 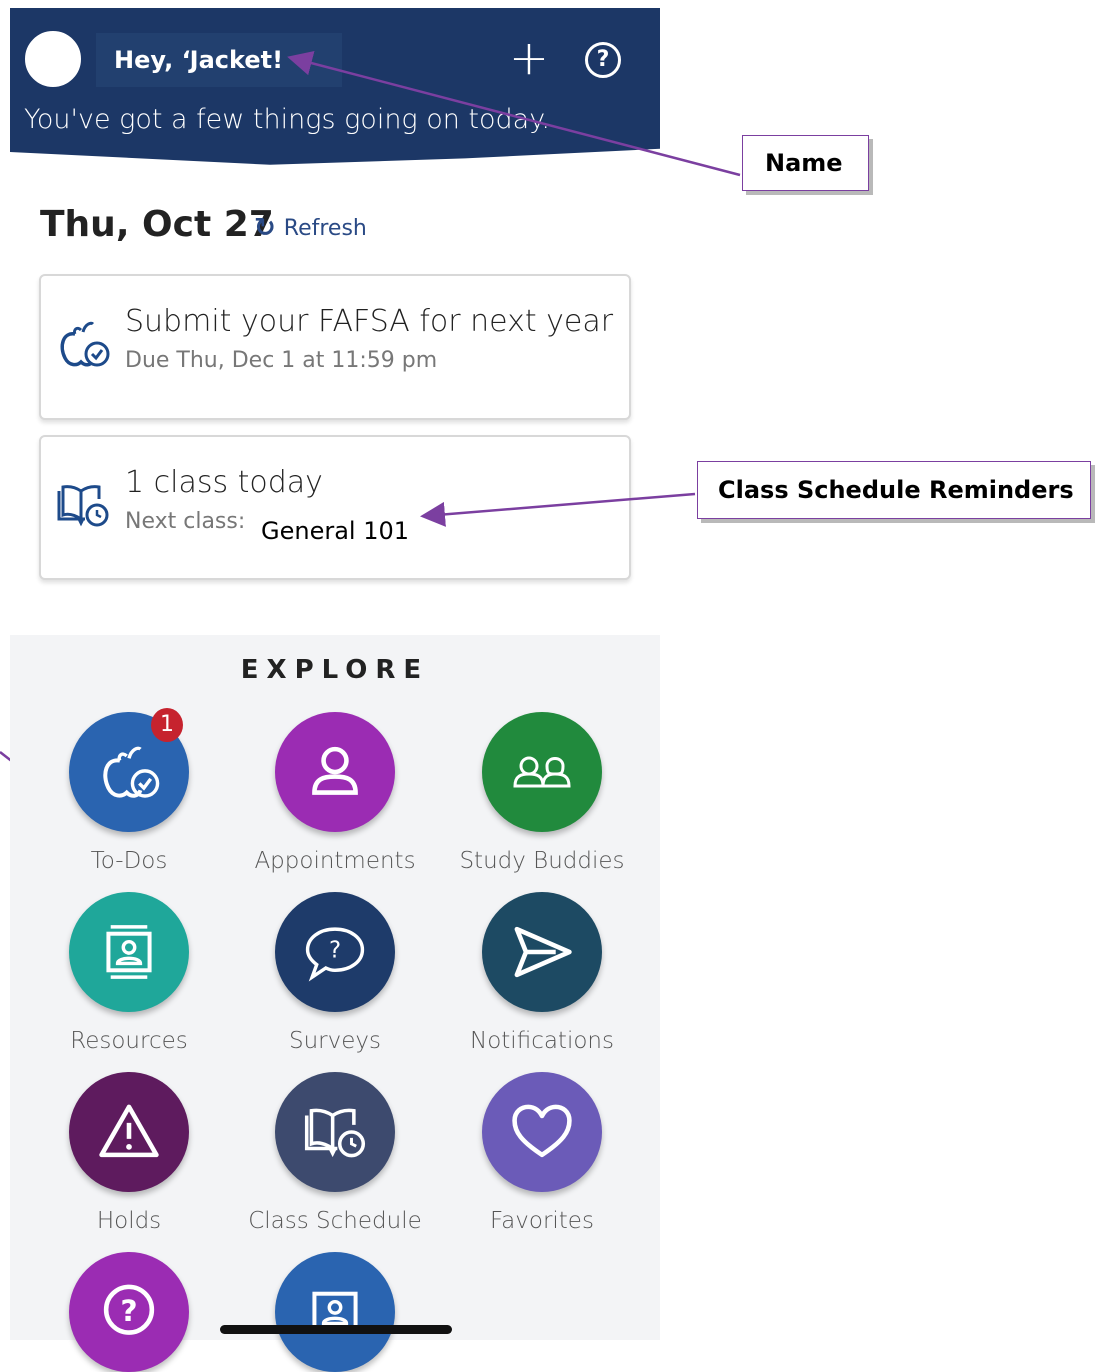 What do you see at coordinates (129, 1041) in the screenshot?
I see `tile-label: Resources` at bounding box center [129, 1041].